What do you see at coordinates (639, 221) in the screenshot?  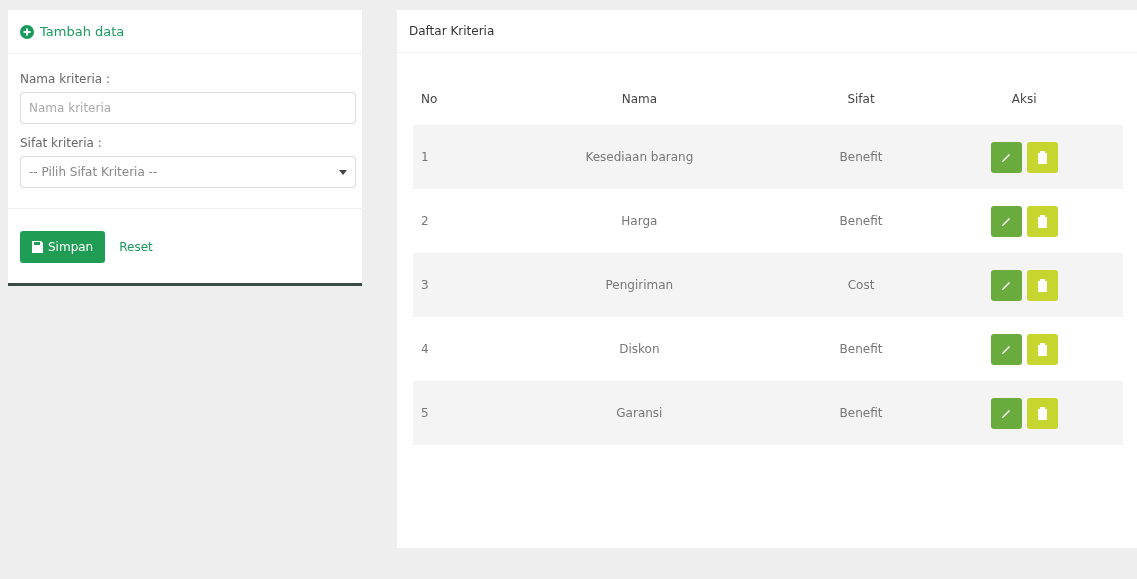 I see `table-cell: Harga` at bounding box center [639, 221].